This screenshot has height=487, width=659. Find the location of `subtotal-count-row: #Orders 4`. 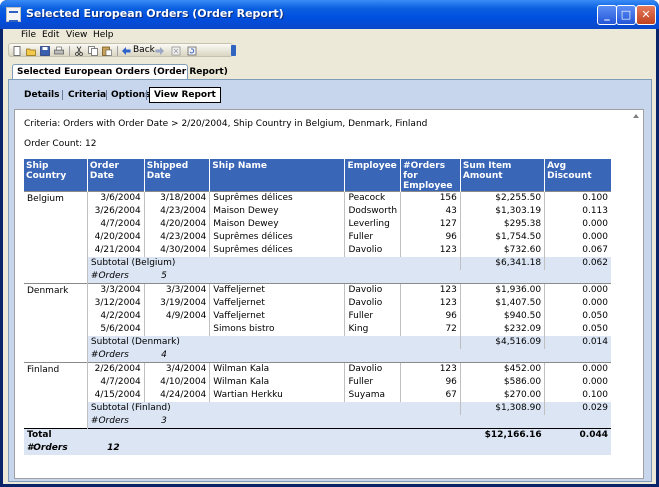

subtotal-count-row: #Orders 4 is located at coordinates (317, 356).